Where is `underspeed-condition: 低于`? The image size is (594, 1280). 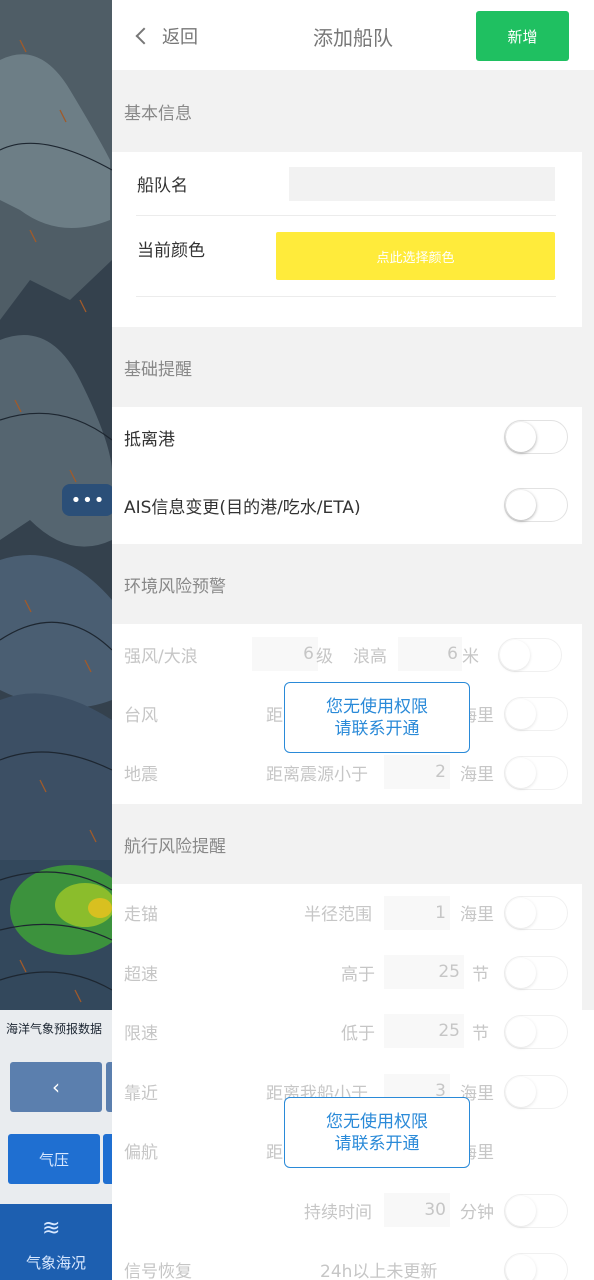
underspeed-condition: 低于 is located at coordinates (358, 1034).